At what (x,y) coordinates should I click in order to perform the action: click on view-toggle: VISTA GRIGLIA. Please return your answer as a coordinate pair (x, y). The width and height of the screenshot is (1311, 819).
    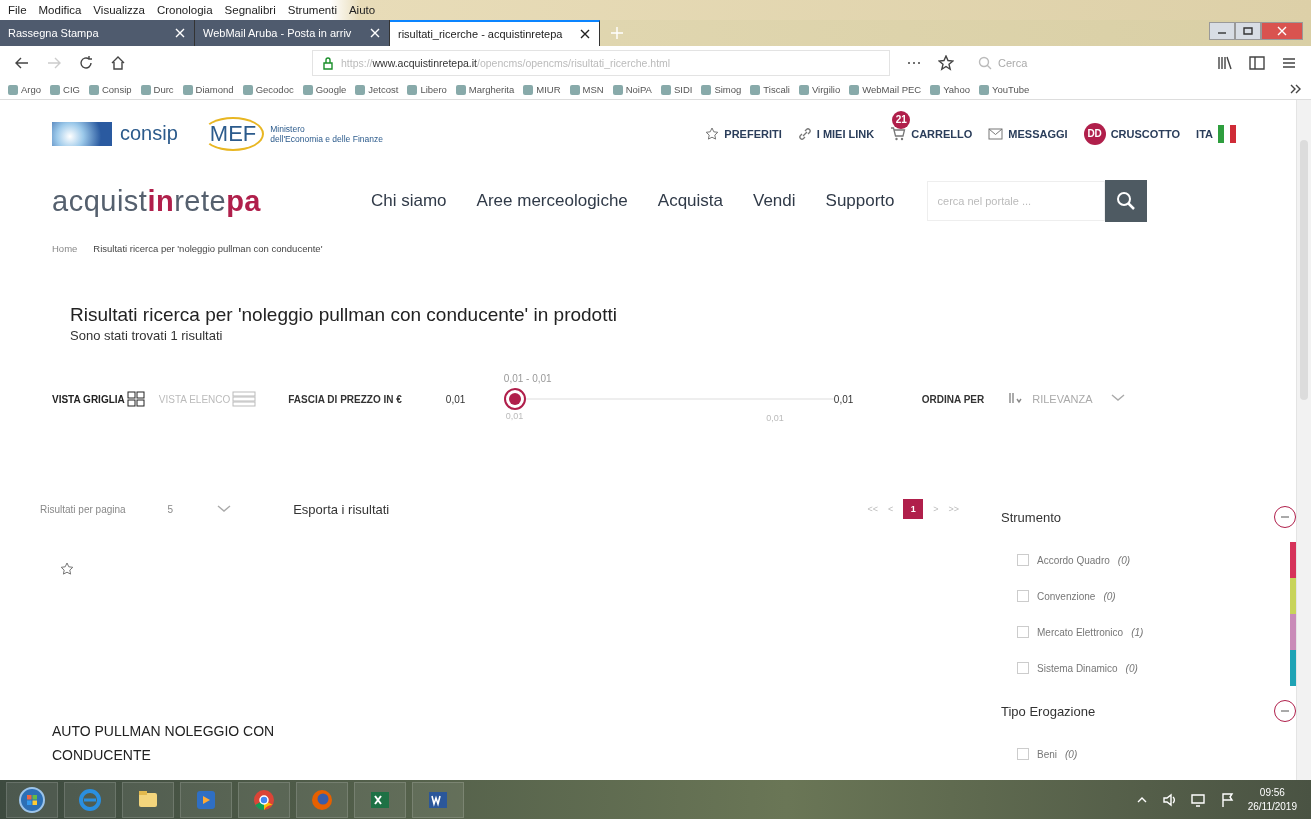
    Looking at the image, I should click on (98, 399).